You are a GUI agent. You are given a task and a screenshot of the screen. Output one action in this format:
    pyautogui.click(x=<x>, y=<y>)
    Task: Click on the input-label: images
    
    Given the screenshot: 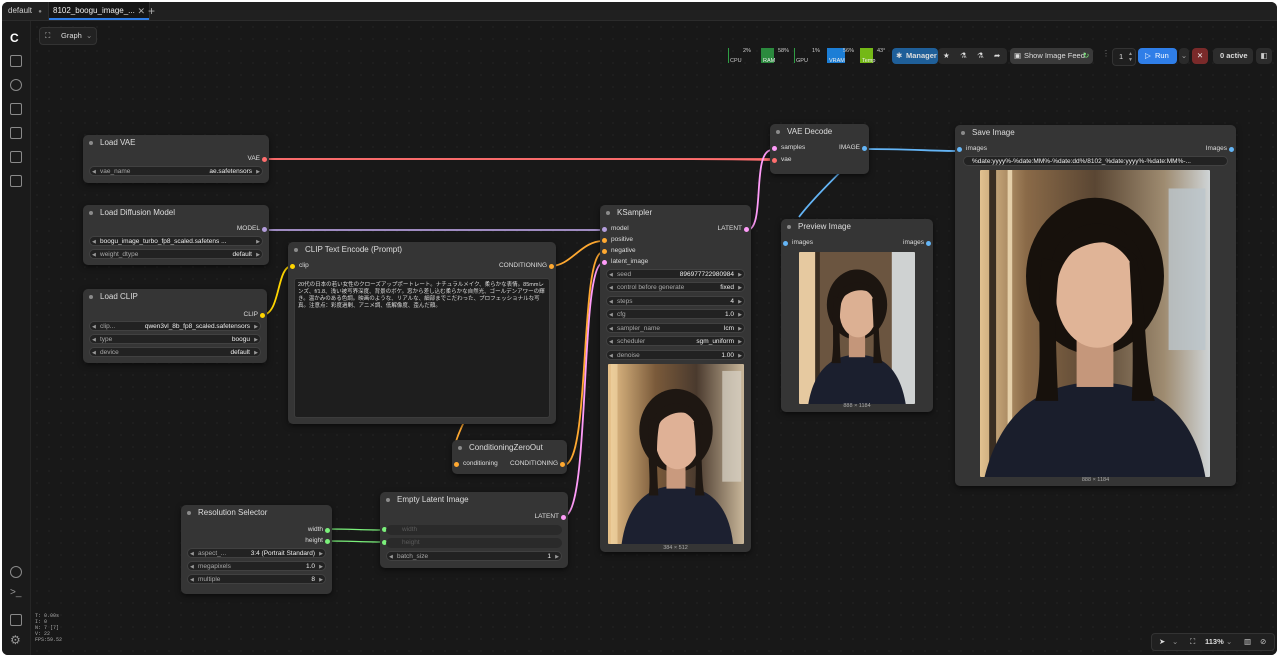 What is the action you would take?
    pyautogui.click(x=976, y=148)
    